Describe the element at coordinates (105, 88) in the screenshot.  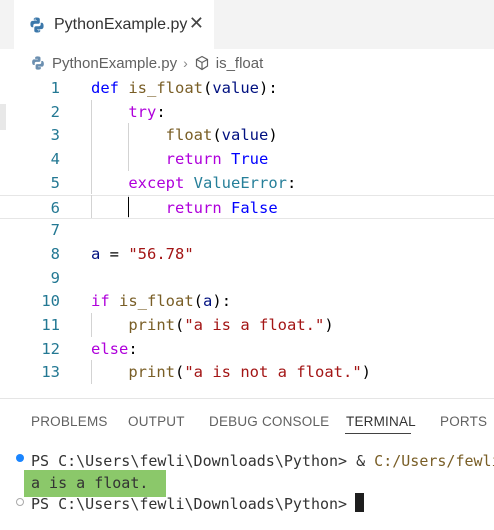
I see `code-token: def` at that location.